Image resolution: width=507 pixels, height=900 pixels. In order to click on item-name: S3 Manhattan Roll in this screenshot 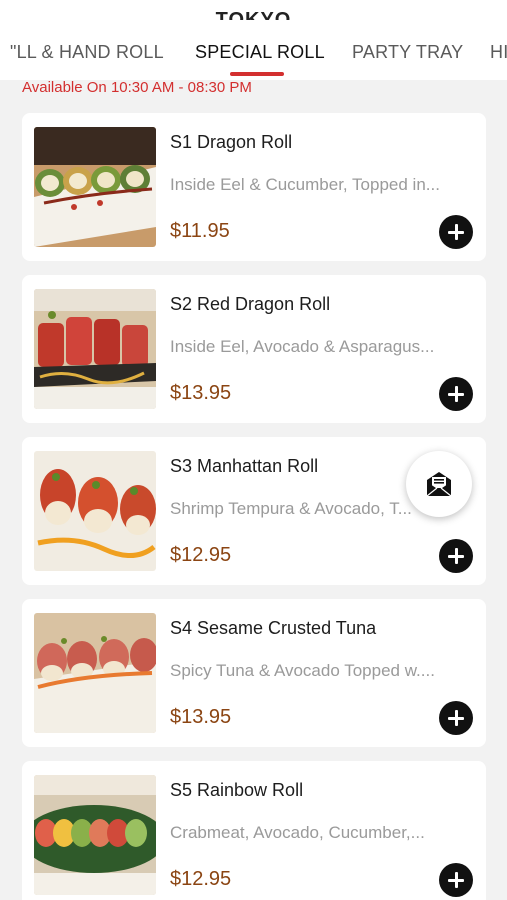, I will do `click(244, 466)`.